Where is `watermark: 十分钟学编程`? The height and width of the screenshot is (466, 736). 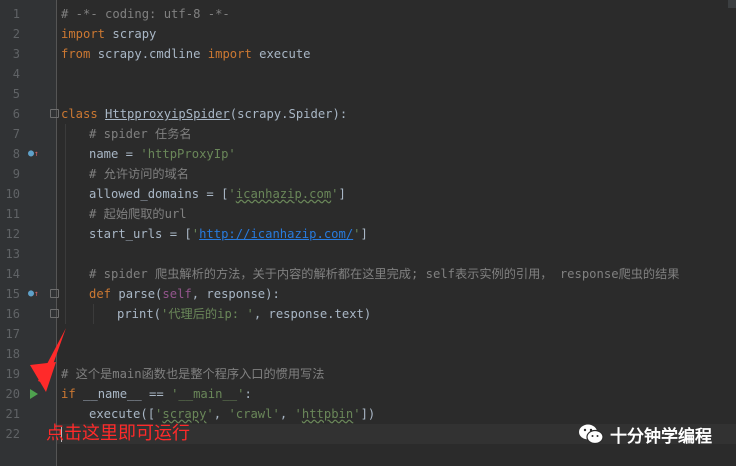 watermark: 十分钟学编程 is located at coordinates (645, 434).